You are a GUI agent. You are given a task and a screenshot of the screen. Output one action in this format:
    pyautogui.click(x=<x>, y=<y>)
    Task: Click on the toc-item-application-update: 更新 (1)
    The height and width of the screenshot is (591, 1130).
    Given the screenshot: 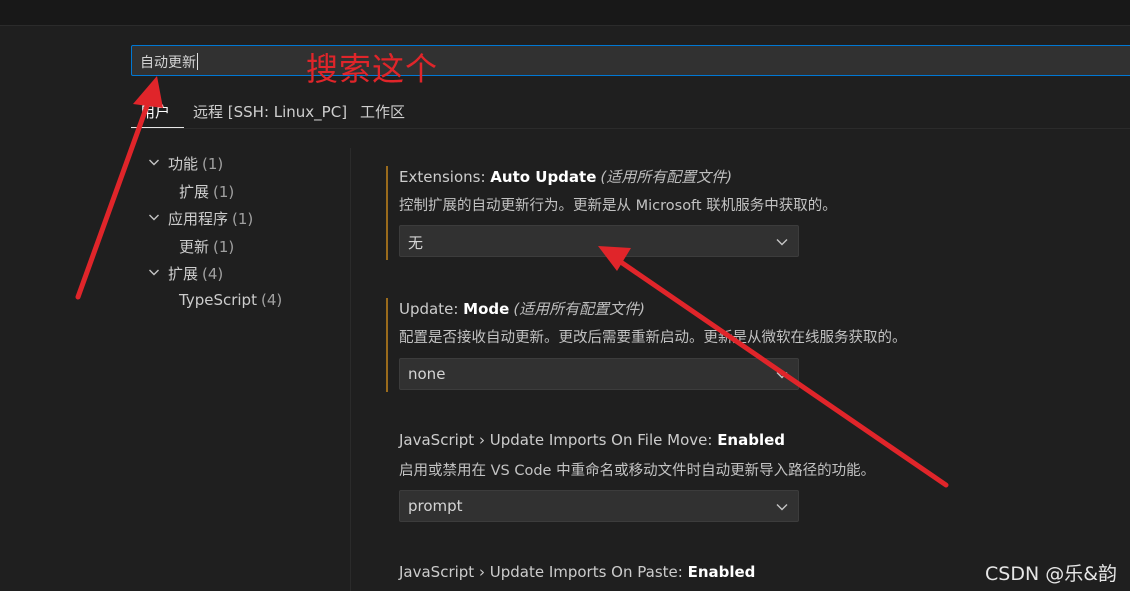 What is the action you would take?
    pyautogui.click(x=206, y=246)
    